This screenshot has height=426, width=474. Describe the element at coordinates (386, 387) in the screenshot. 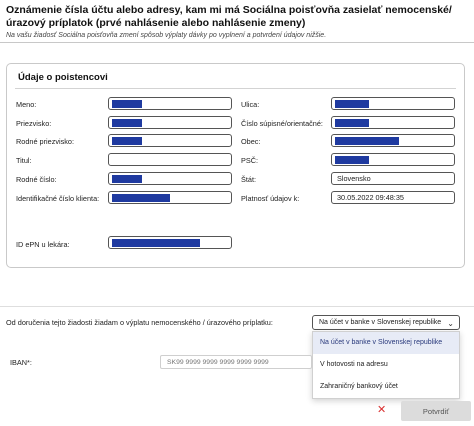

I see `option-foreign-bank-account: Zahraničný bankový účet` at that location.